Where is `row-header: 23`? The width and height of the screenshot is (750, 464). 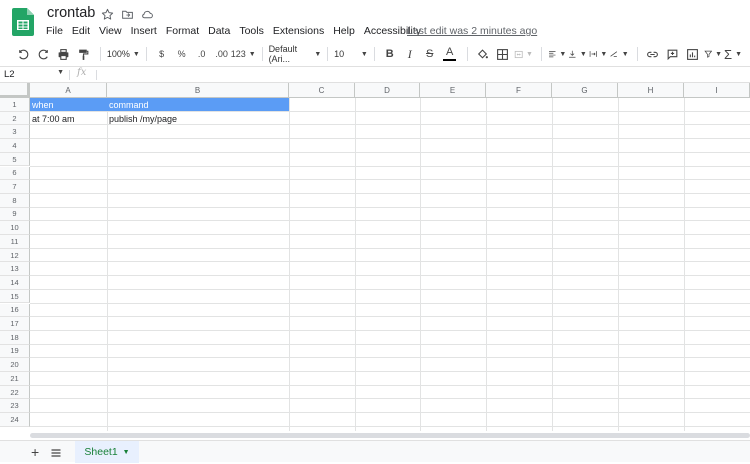 row-header: 23 is located at coordinates (15, 406).